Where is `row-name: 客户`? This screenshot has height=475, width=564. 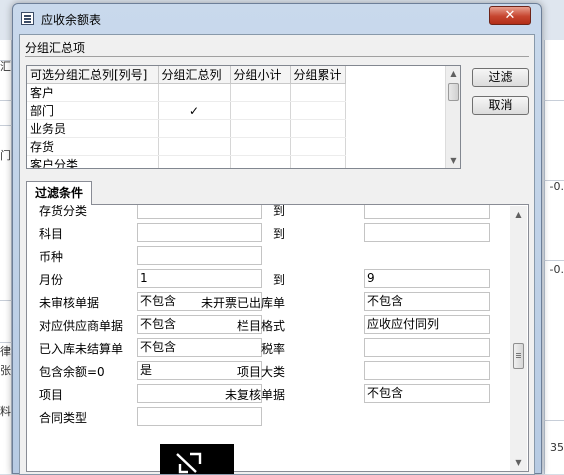
row-name: 客户 is located at coordinates (93, 92).